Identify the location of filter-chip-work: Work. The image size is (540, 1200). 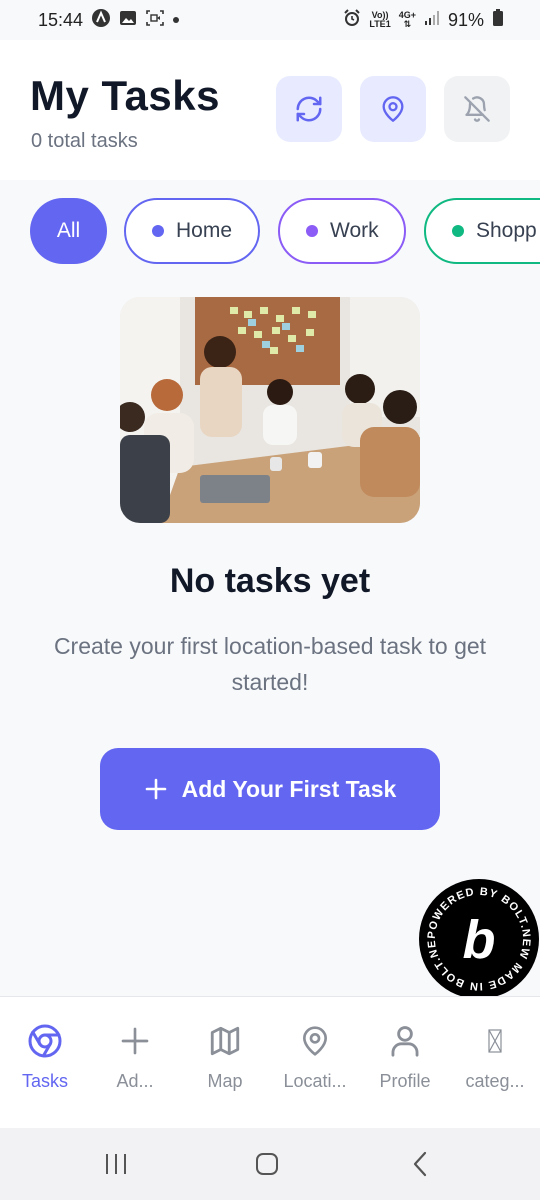
(342, 231).